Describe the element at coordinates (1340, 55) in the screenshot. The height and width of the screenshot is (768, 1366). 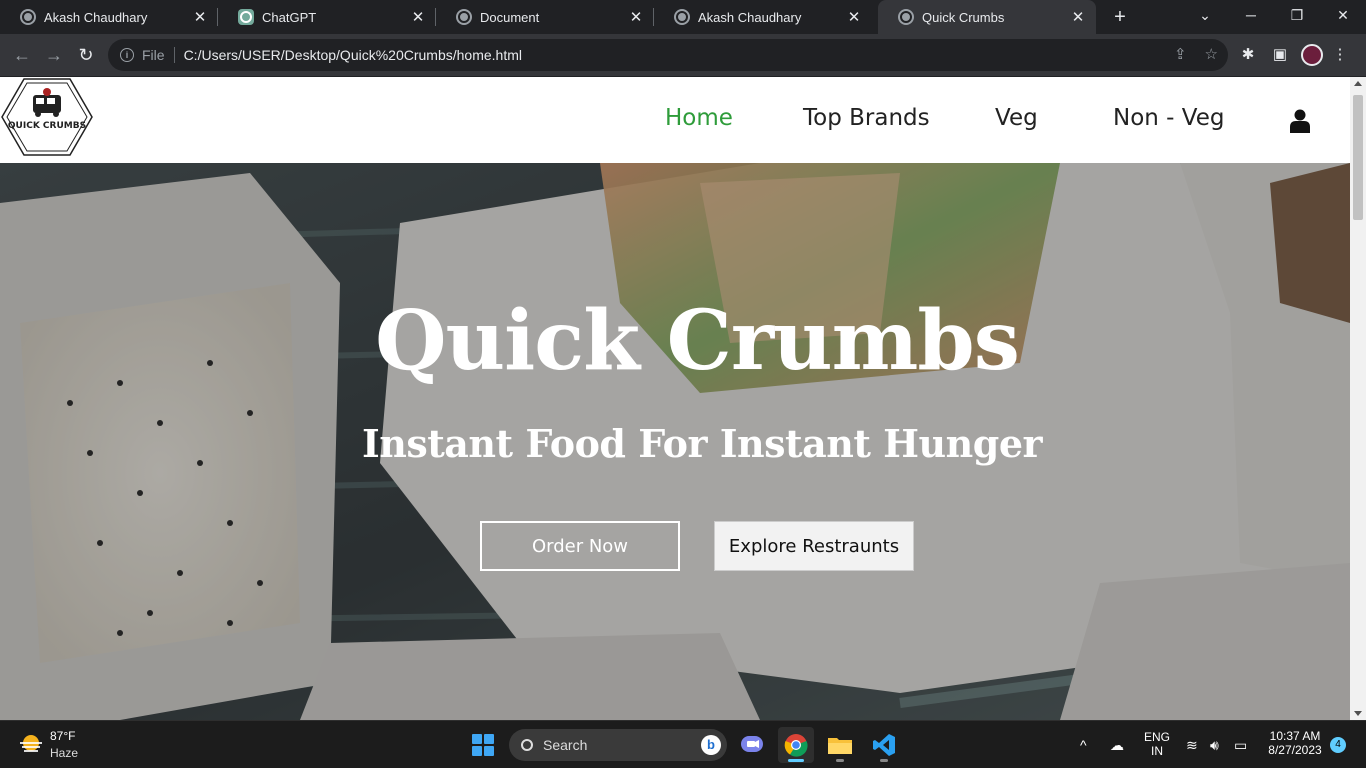
I see `menu-kebab-icon: ⋮` at that location.